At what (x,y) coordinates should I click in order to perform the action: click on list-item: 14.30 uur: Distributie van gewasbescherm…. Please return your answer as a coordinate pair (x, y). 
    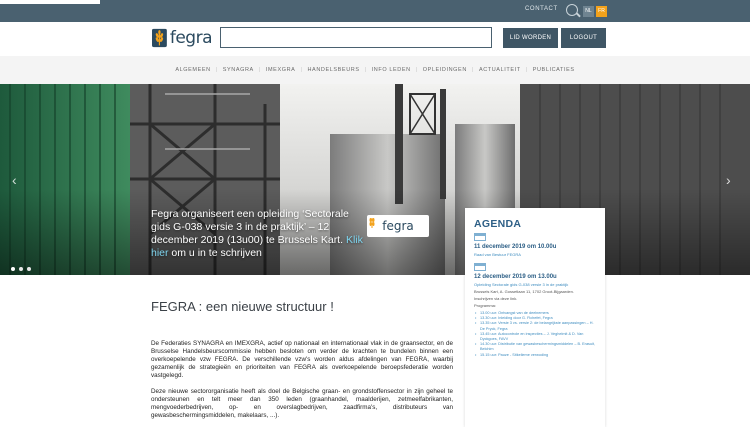
    Looking at the image, I should click on (535, 347).